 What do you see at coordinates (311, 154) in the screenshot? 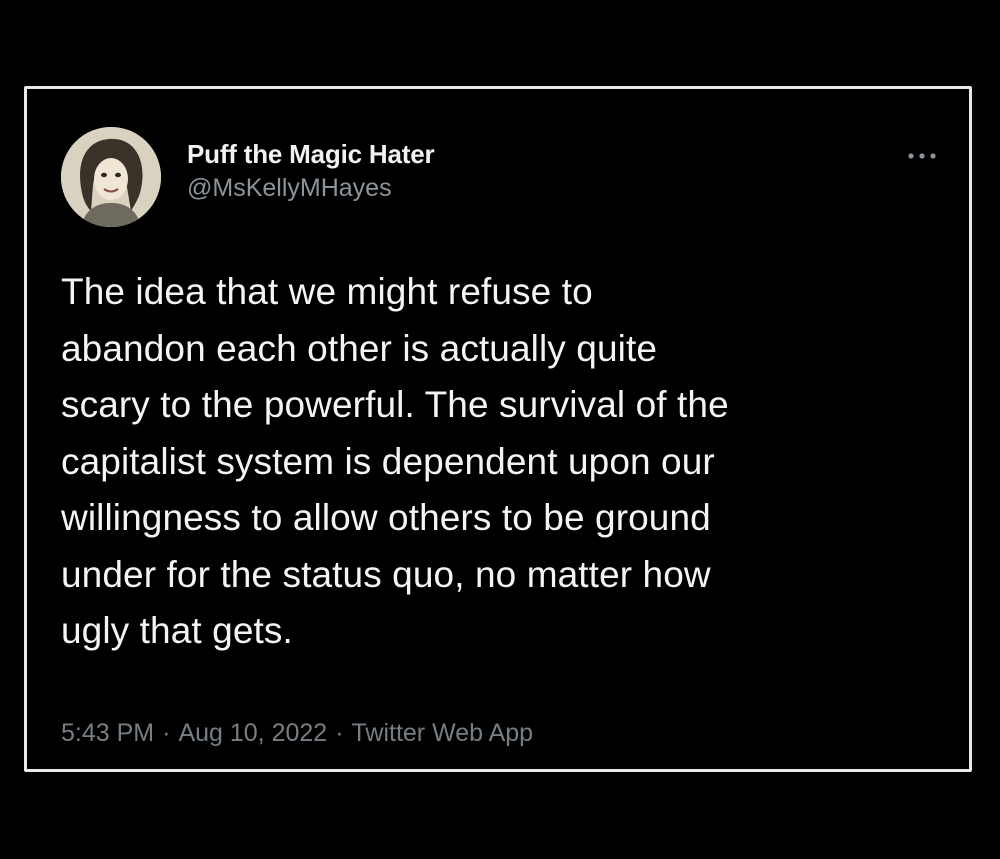
I see `display-name: Puff the Magic Hater` at bounding box center [311, 154].